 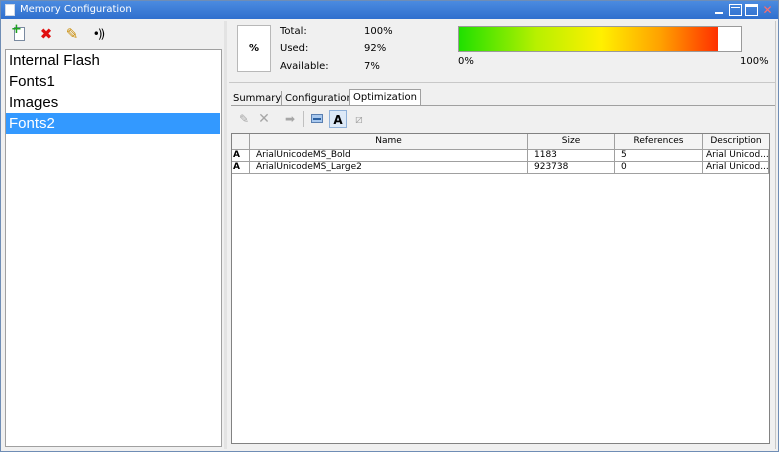 I want to click on panel-border, so click(x=775, y=235).